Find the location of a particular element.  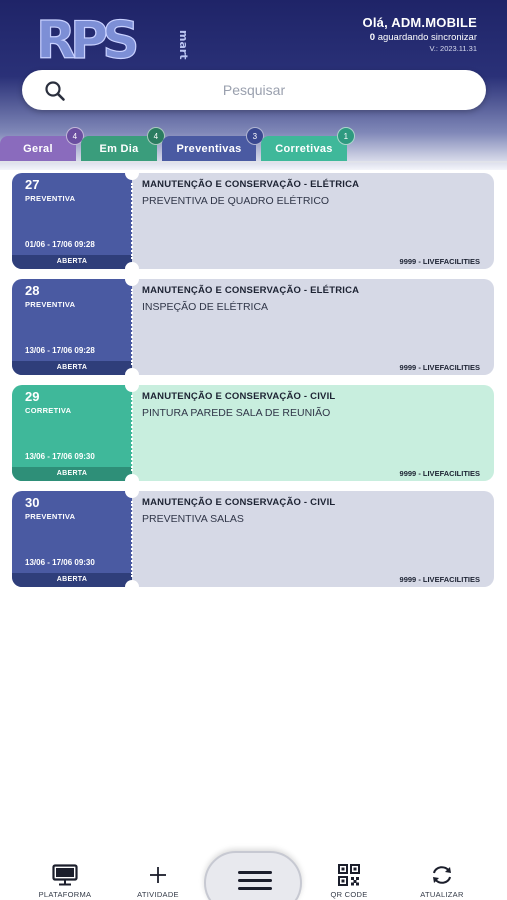

nav-atualizar: ATUALIZAR is located at coordinates (442, 881).